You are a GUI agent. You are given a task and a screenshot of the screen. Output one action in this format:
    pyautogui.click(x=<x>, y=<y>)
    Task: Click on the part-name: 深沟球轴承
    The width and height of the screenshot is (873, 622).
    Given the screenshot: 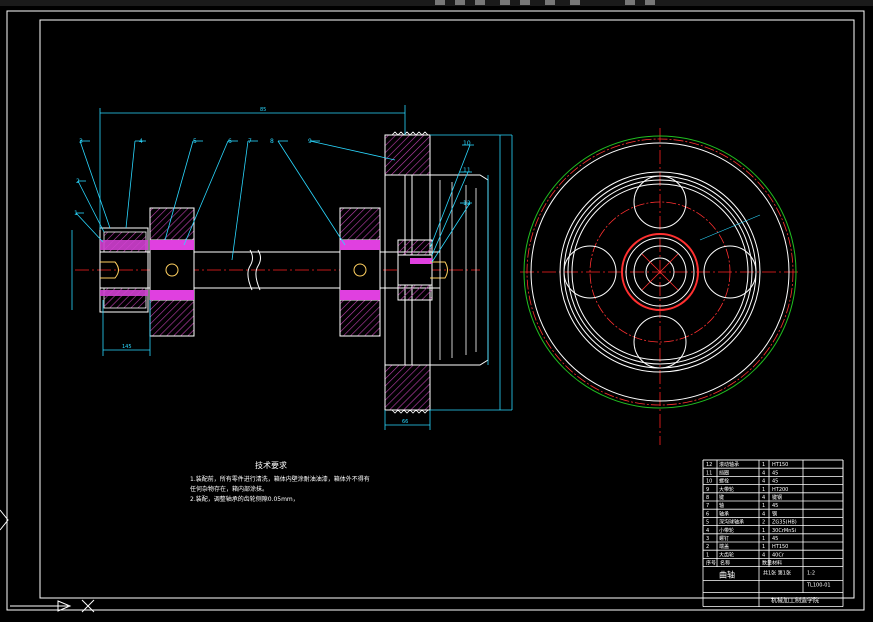 What is the action you would take?
    pyautogui.click(x=731, y=522)
    